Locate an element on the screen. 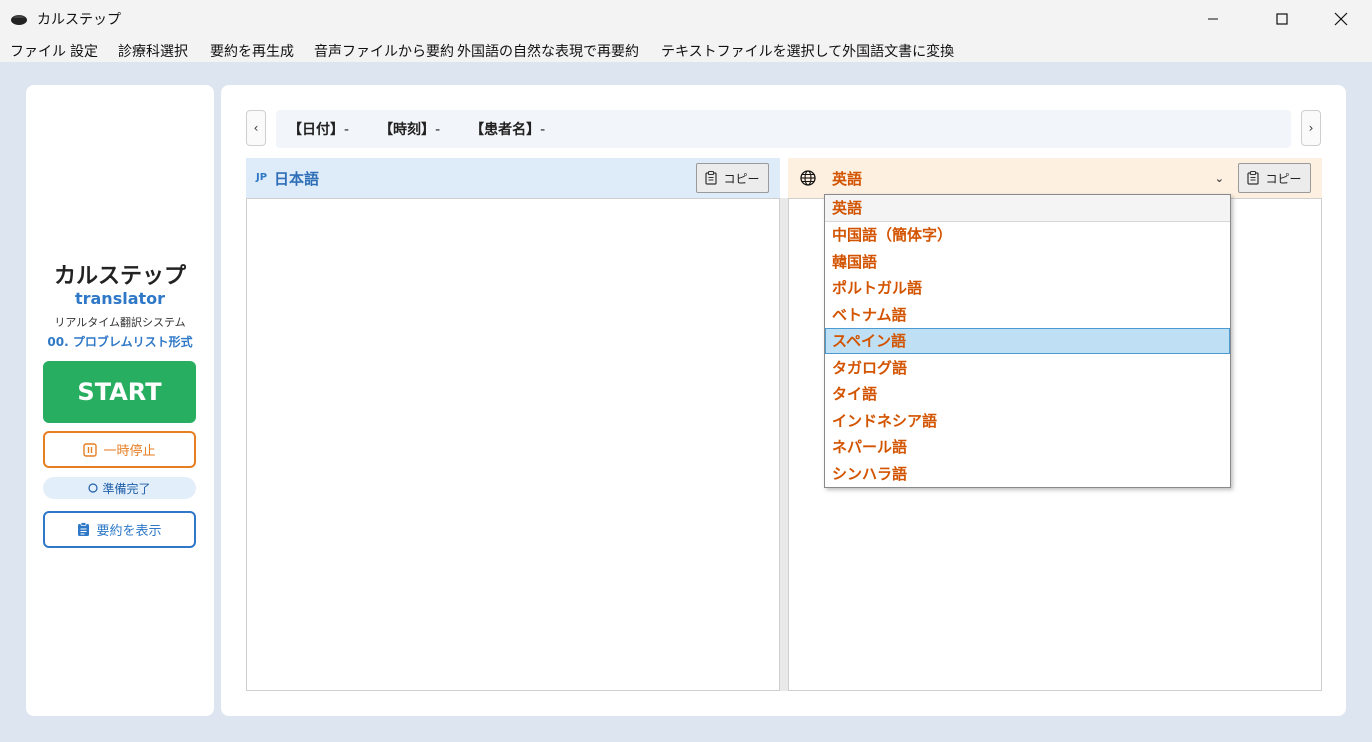 The height and width of the screenshot is (742, 1372). copy-foreign-button: コピー is located at coordinates (1274, 178).